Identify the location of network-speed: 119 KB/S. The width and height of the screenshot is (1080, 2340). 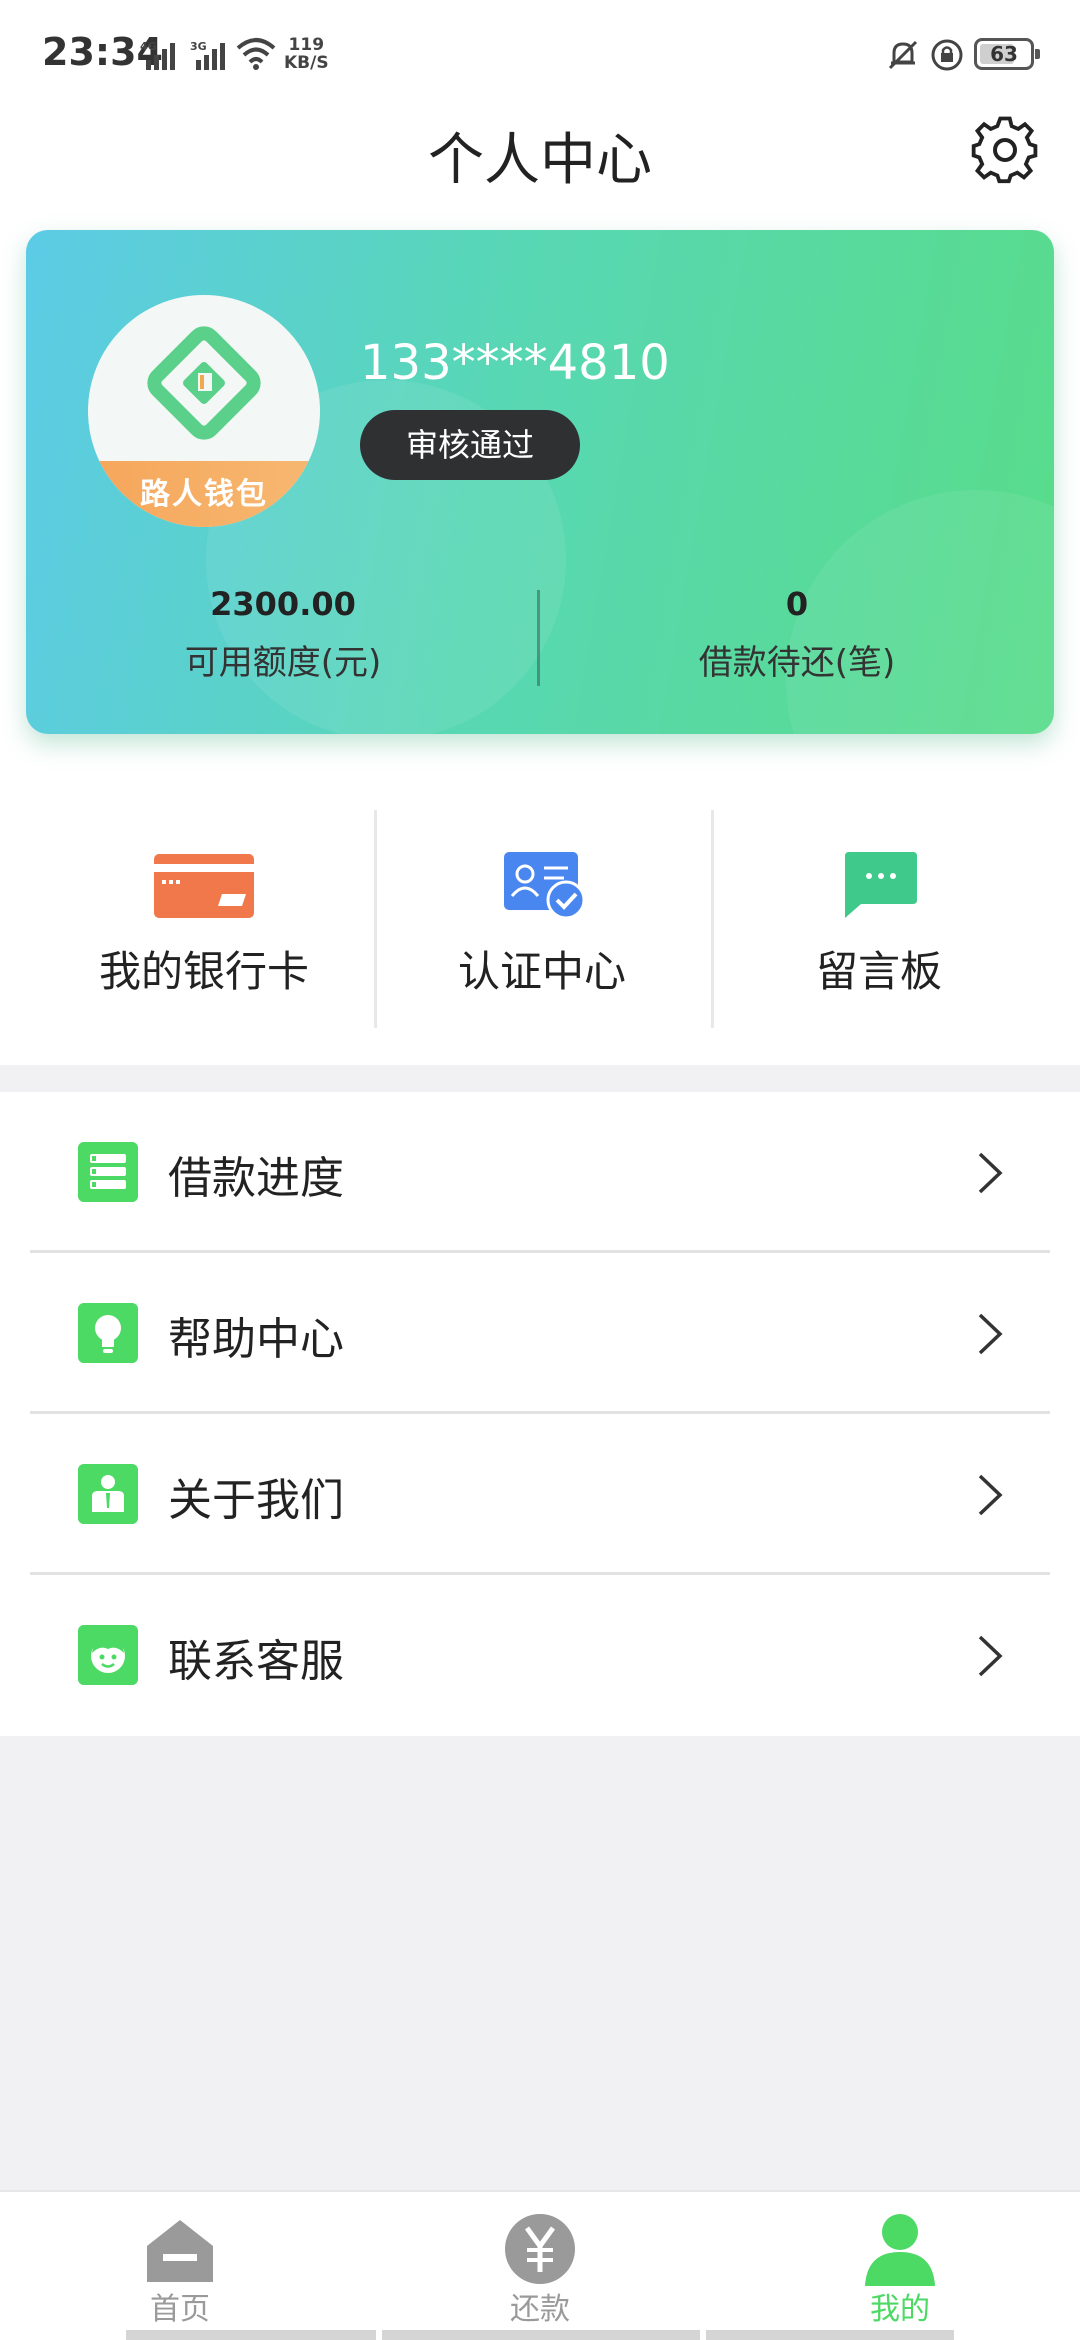
(306, 54).